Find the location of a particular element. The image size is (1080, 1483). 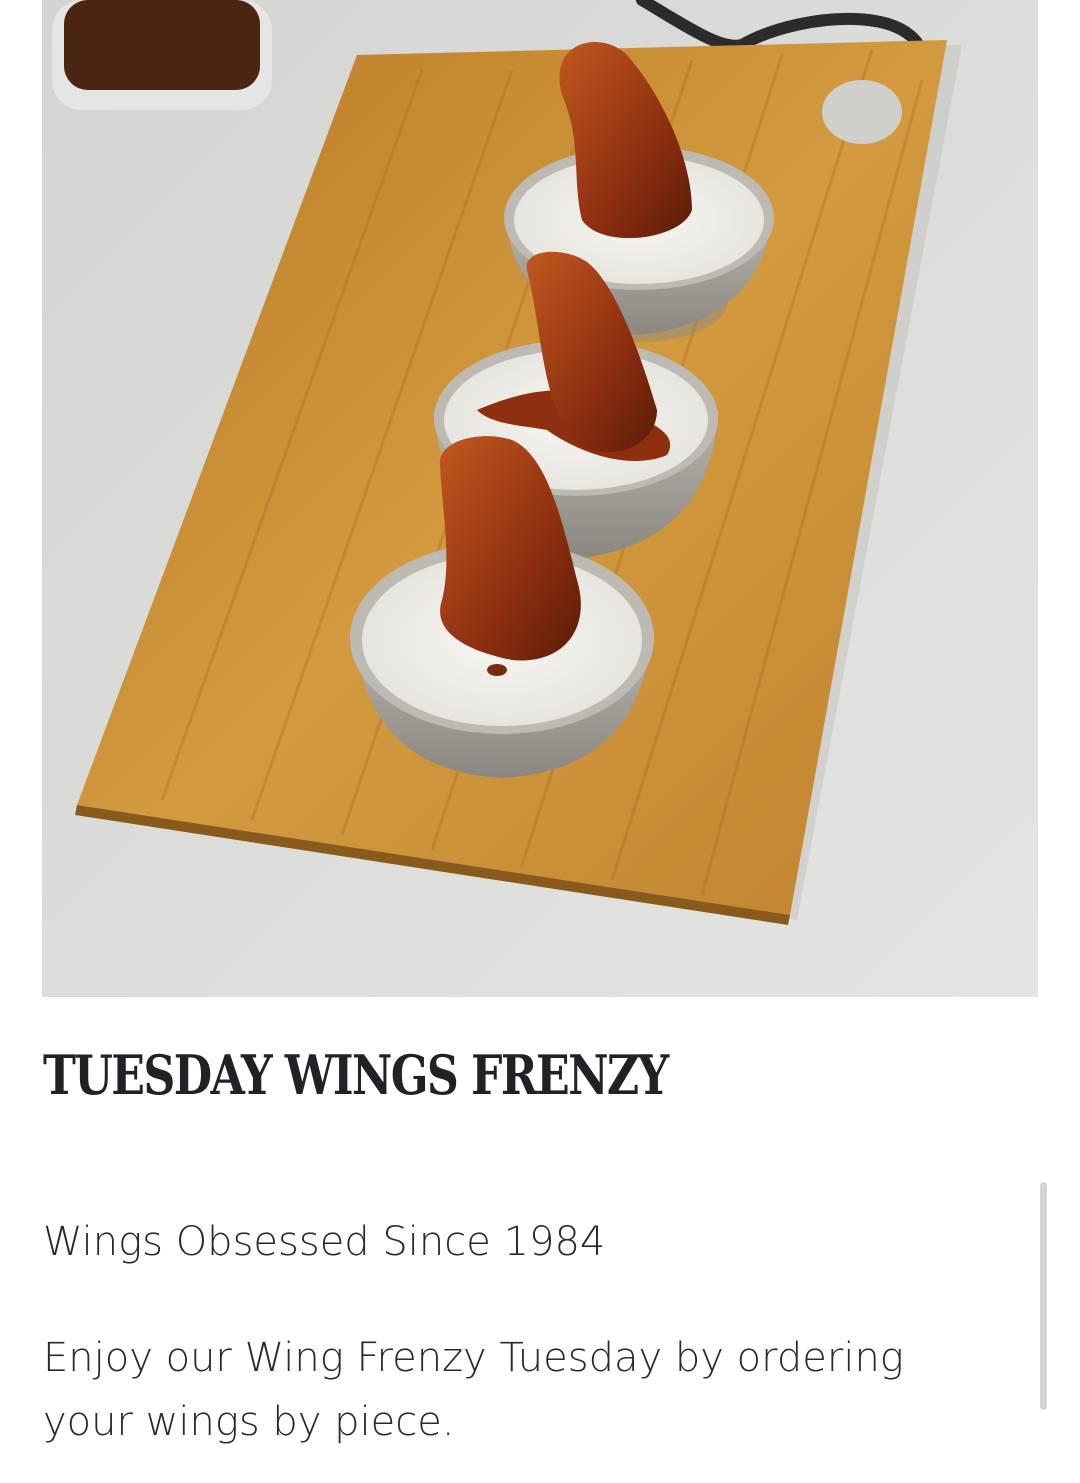

promo-tagline: Wings Obsessed Since 1984 is located at coordinates (324, 1242).